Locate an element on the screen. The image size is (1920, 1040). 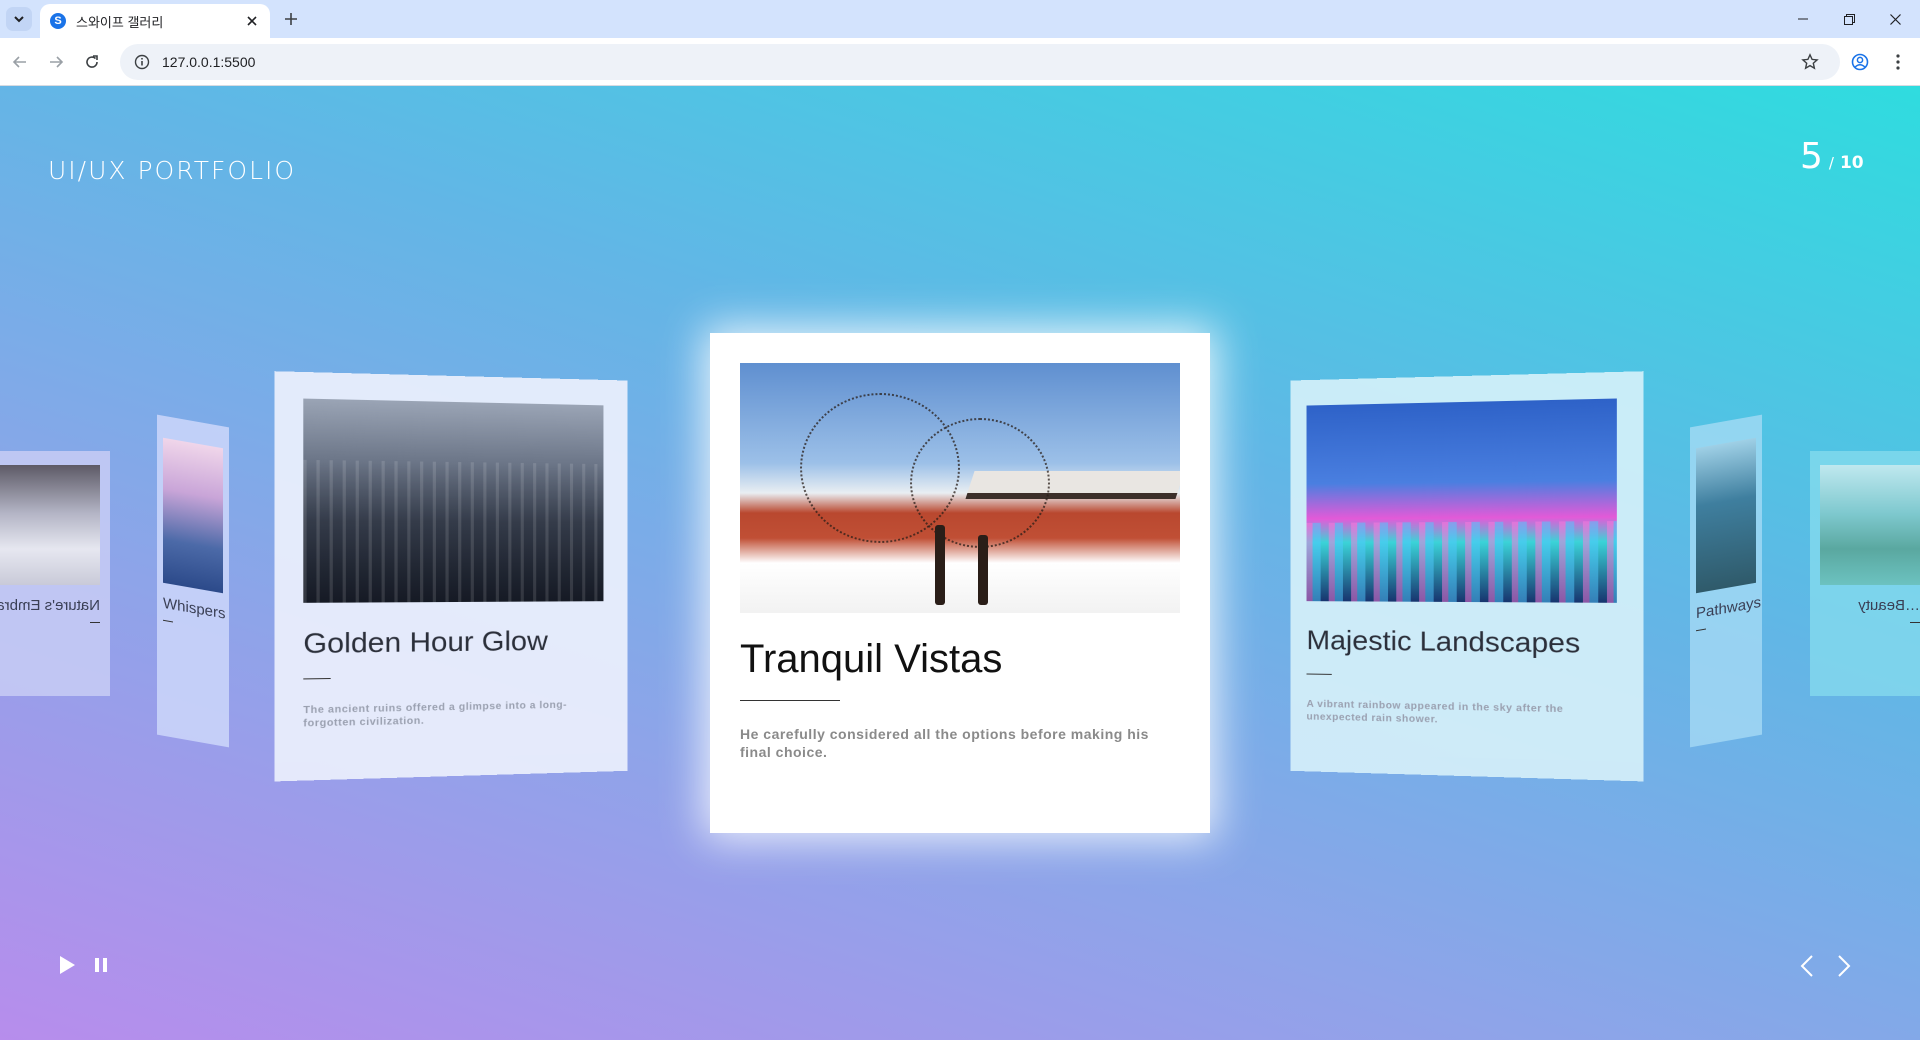
chevron-down-icon is located at coordinates (19, 19).